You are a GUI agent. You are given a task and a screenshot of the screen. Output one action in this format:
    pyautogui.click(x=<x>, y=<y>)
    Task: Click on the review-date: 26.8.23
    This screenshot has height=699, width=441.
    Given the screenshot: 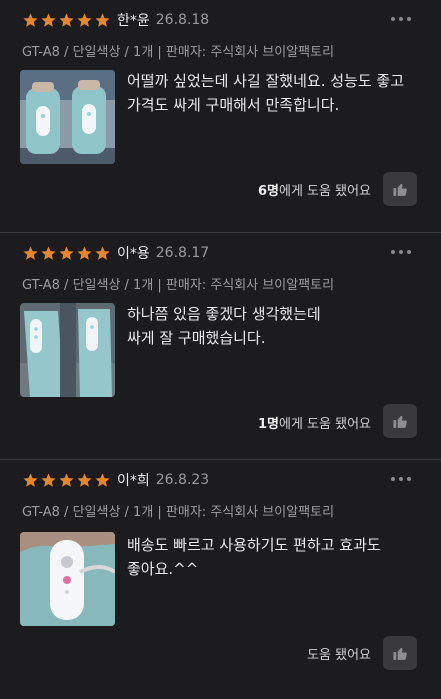 What is the action you would take?
    pyautogui.click(x=182, y=480)
    